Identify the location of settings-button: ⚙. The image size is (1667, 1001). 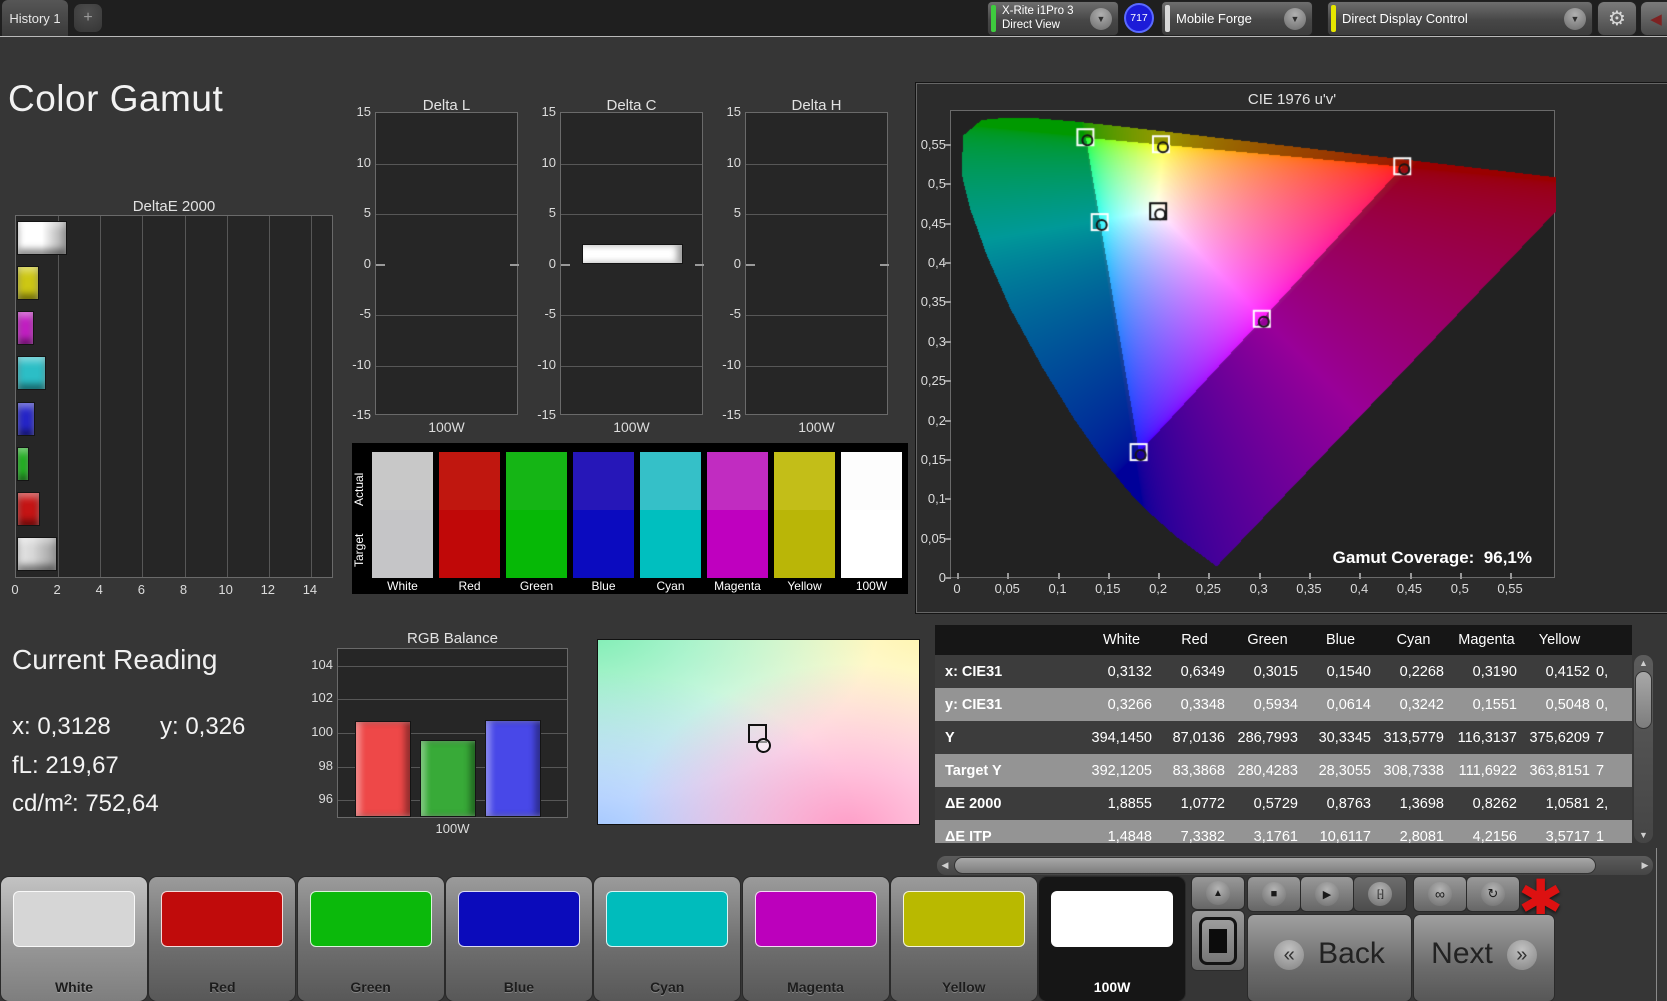
(1617, 18).